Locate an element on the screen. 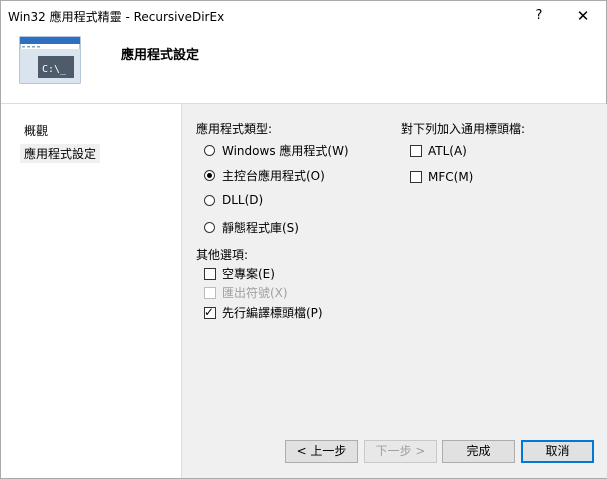 The height and width of the screenshot is (479, 607). checkbox-mfc: MFC(M) is located at coordinates (441, 177).